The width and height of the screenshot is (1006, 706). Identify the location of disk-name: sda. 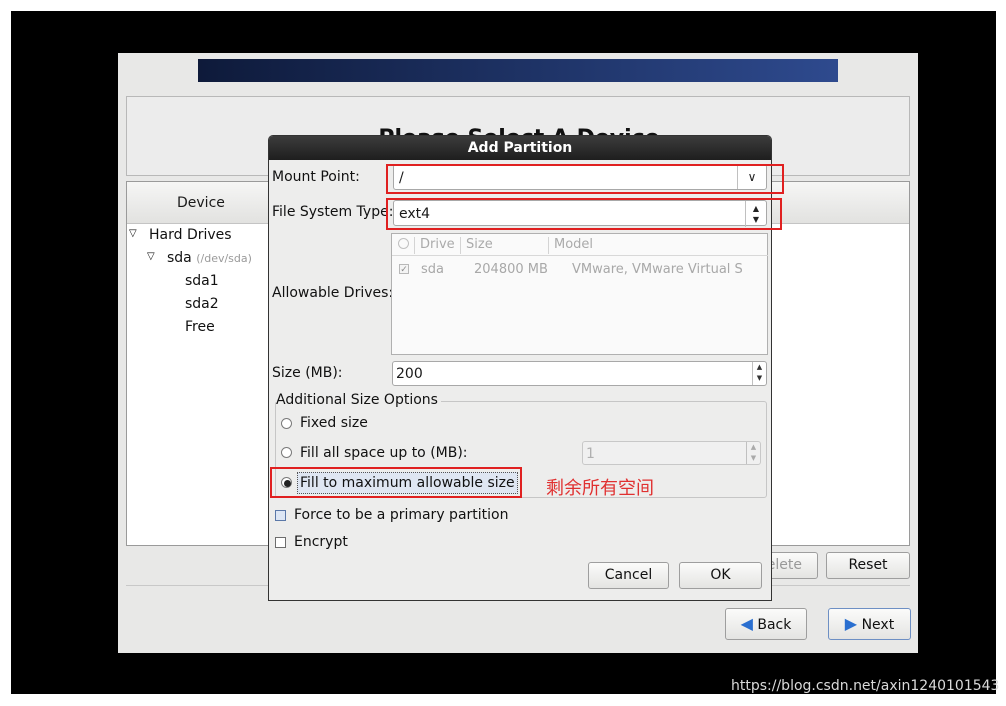
(179, 258).